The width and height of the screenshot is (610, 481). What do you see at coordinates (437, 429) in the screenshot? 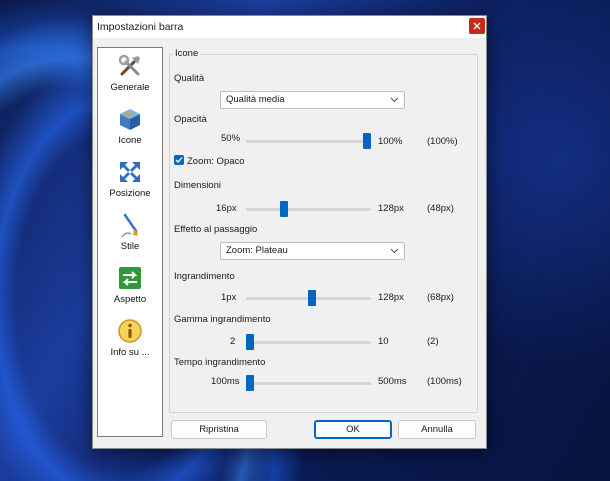
I see `cancel-button: Annulla` at bounding box center [437, 429].